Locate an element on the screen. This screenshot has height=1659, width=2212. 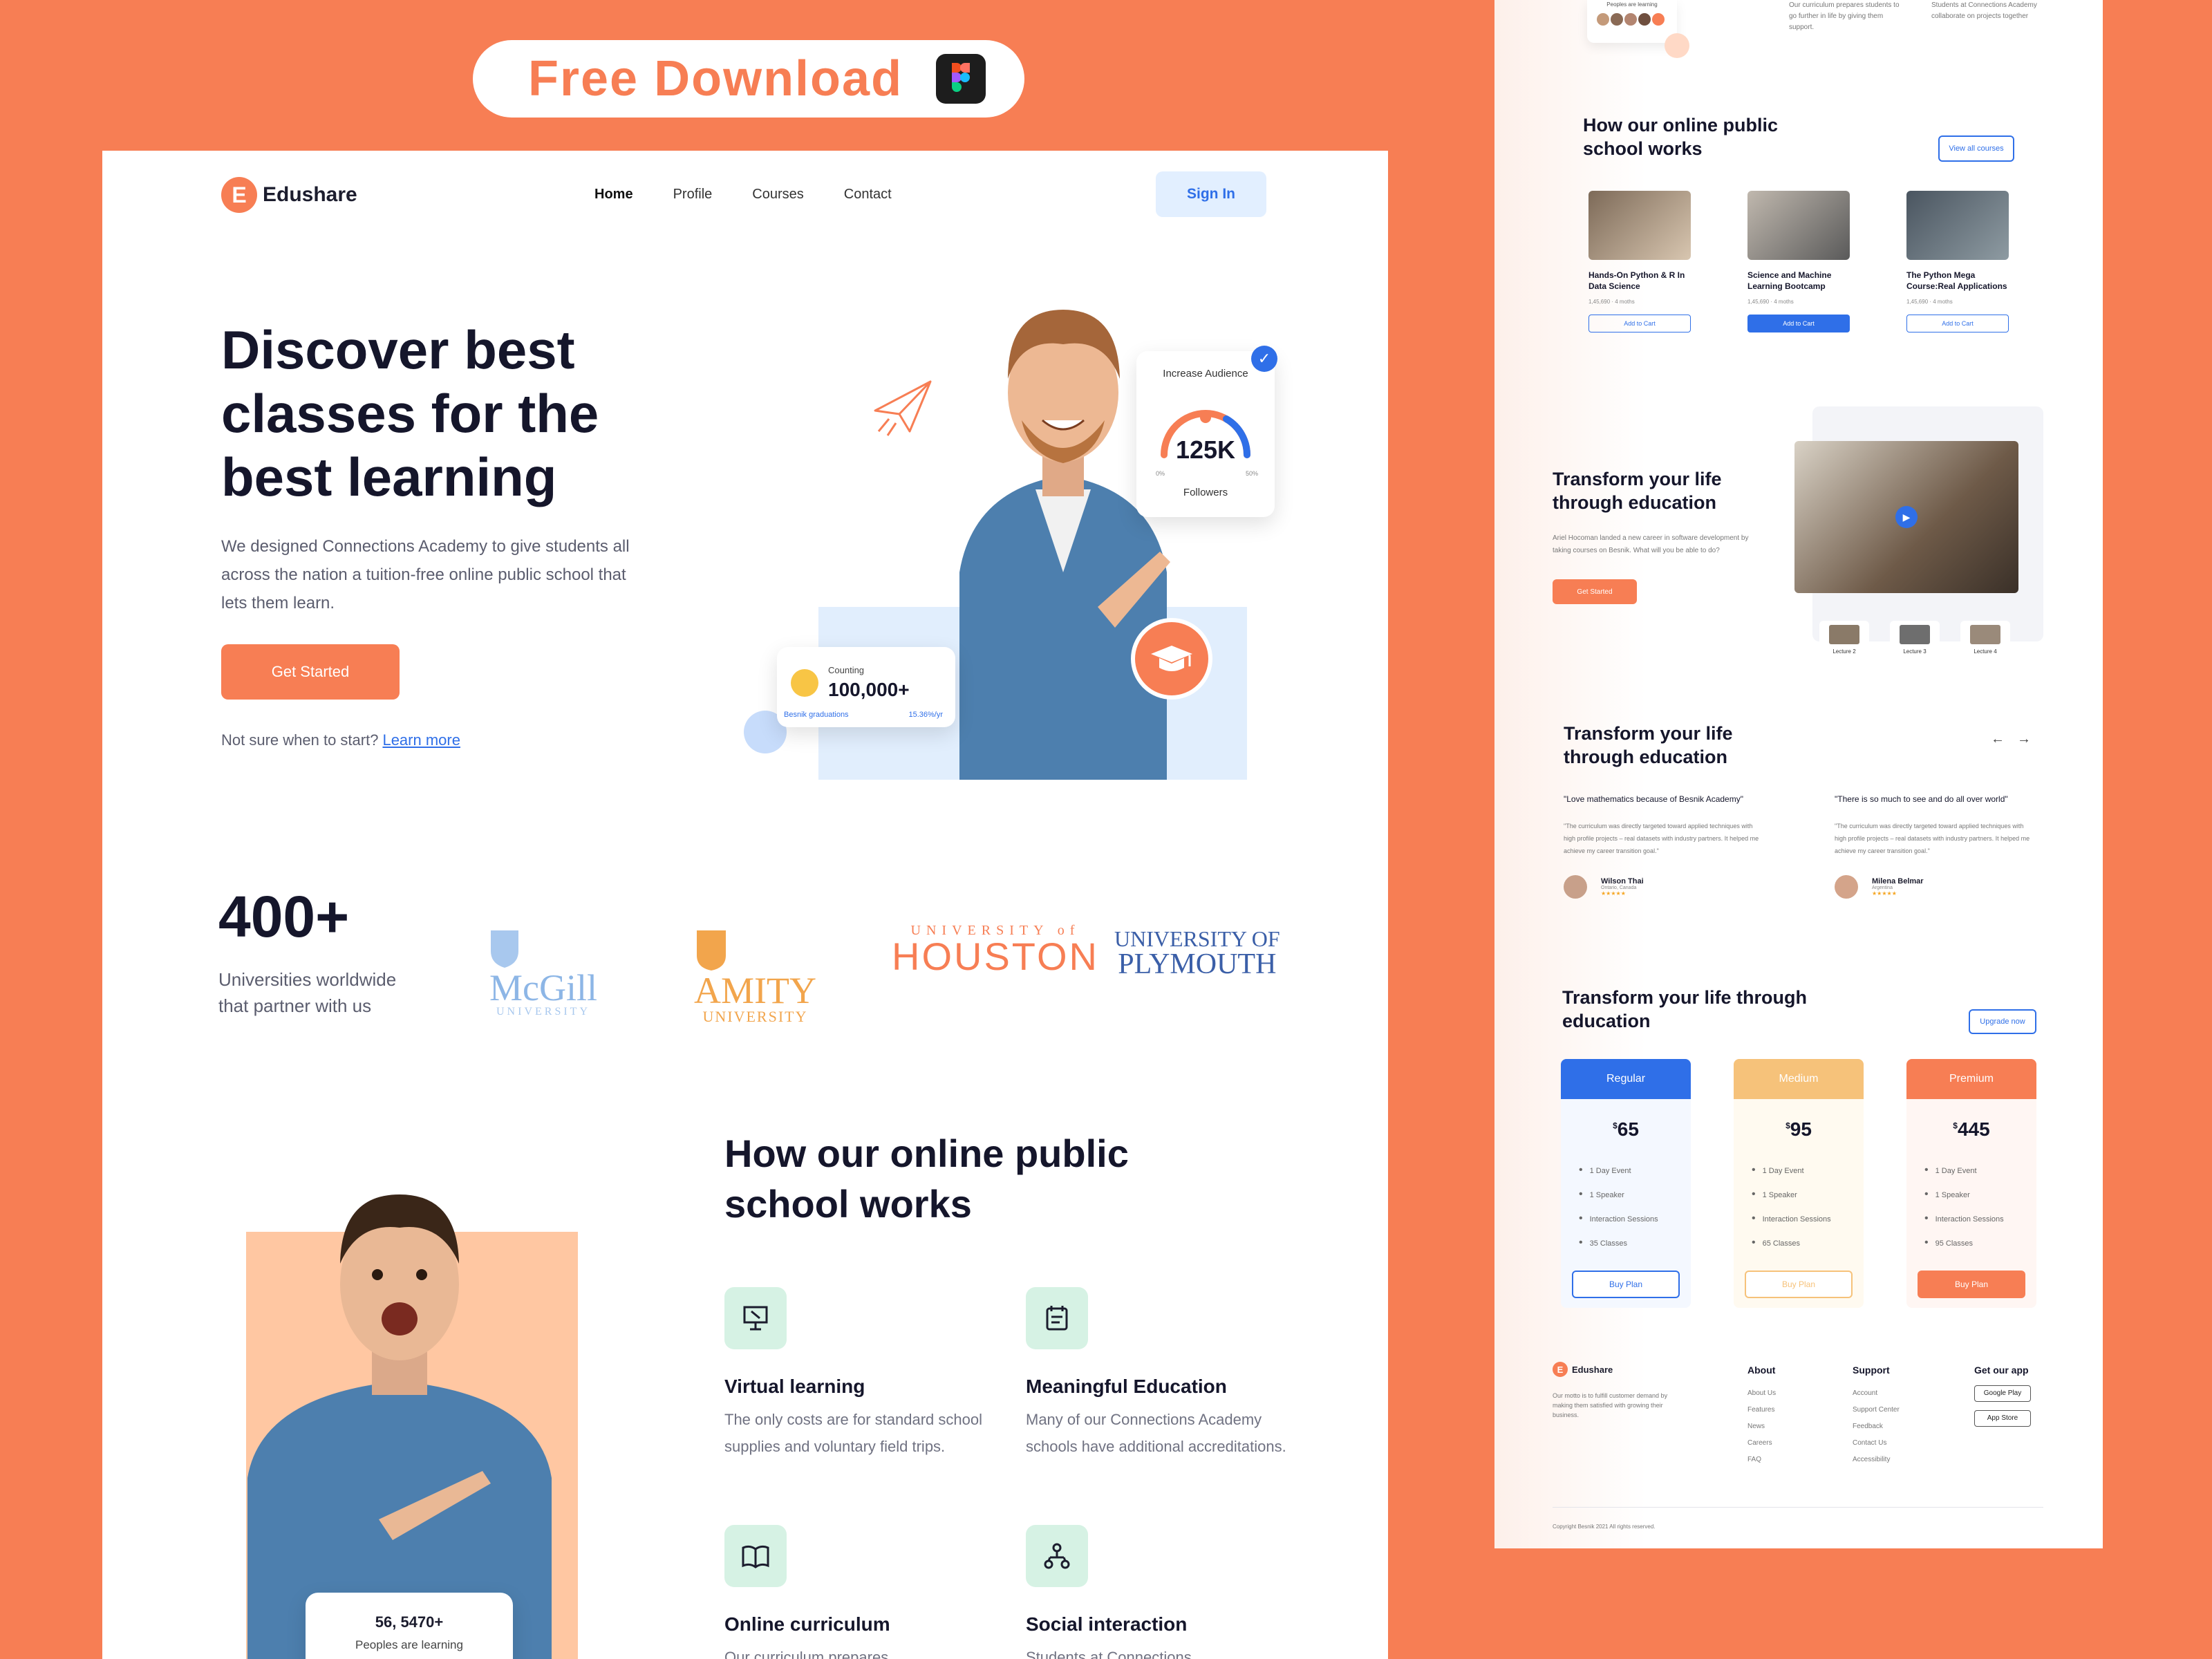
counting-footer: Besnik graduations is located at coordinates (817, 715).